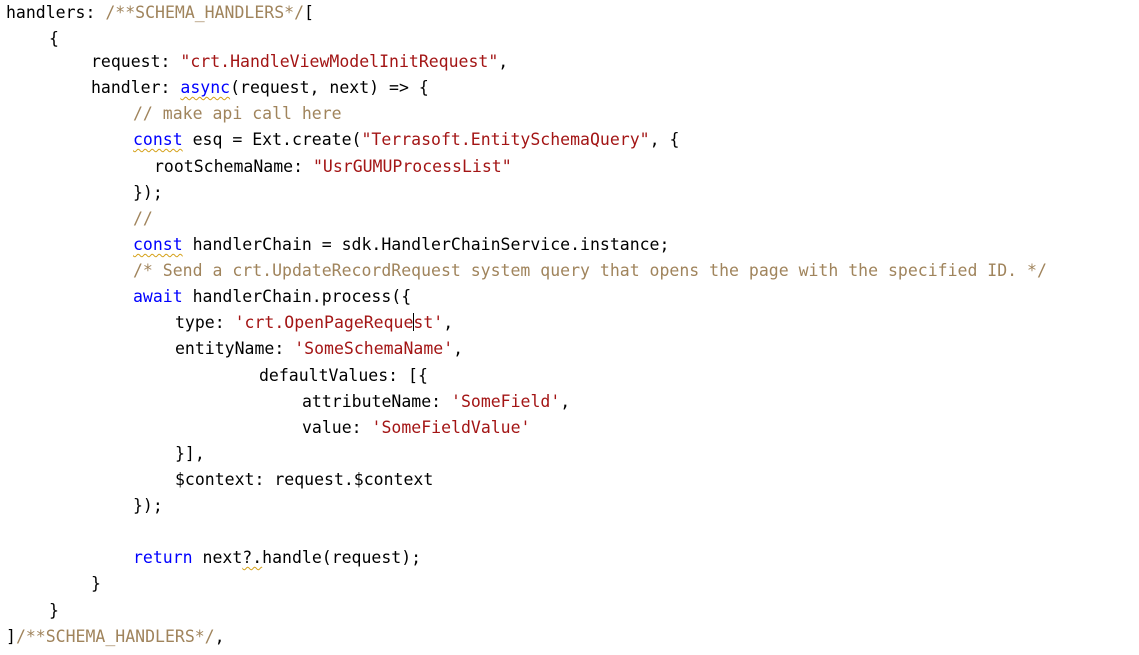 Image resolution: width=1139 pixels, height=655 pixels. What do you see at coordinates (309, 12) in the screenshot?
I see `code-token-plain: [` at bounding box center [309, 12].